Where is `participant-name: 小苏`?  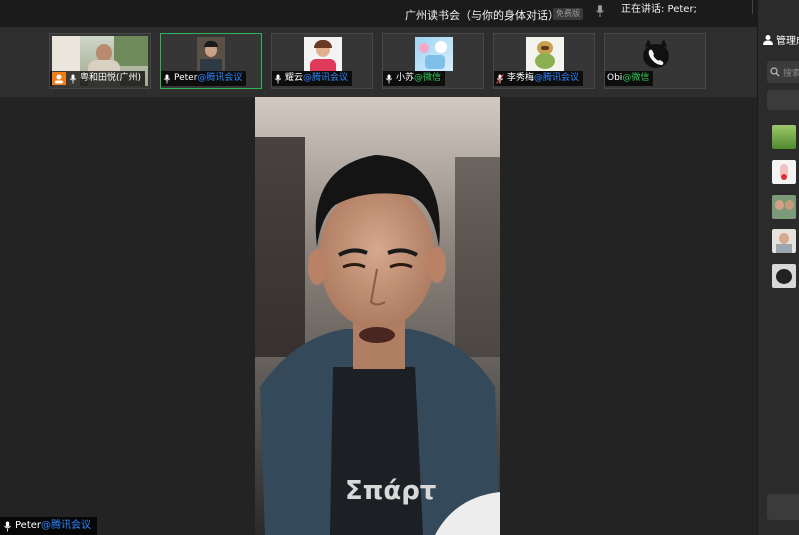
participant-name: 小苏 is located at coordinates (405, 78).